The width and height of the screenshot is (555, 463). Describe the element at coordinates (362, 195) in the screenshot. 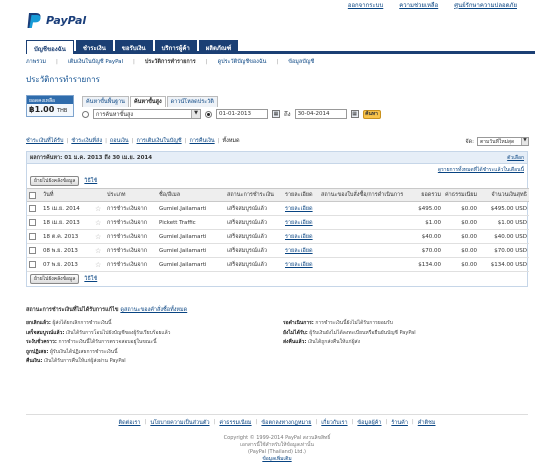

I see `column-header: สถานะของใบสั่งซื้อ/การดำเนินการ` at that location.